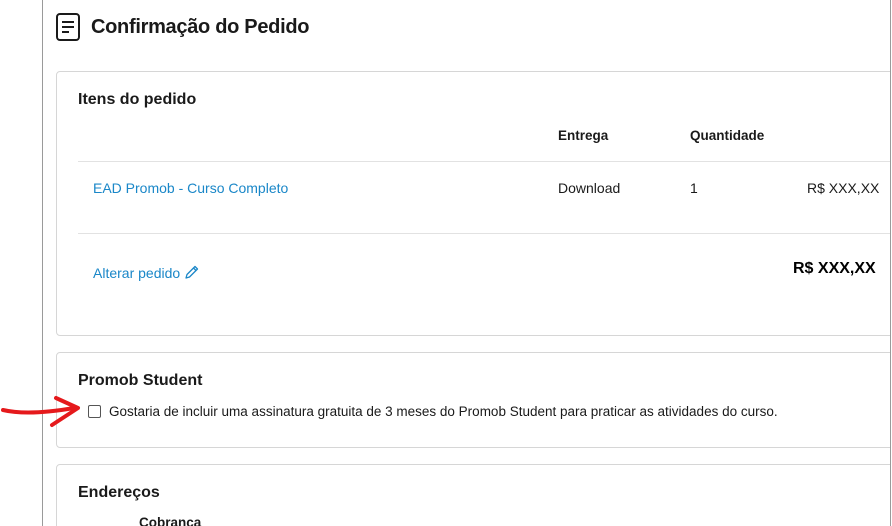  What do you see at coordinates (694, 188) in the screenshot?
I see `quantity-value: 1` at bounding box center [694, 188].